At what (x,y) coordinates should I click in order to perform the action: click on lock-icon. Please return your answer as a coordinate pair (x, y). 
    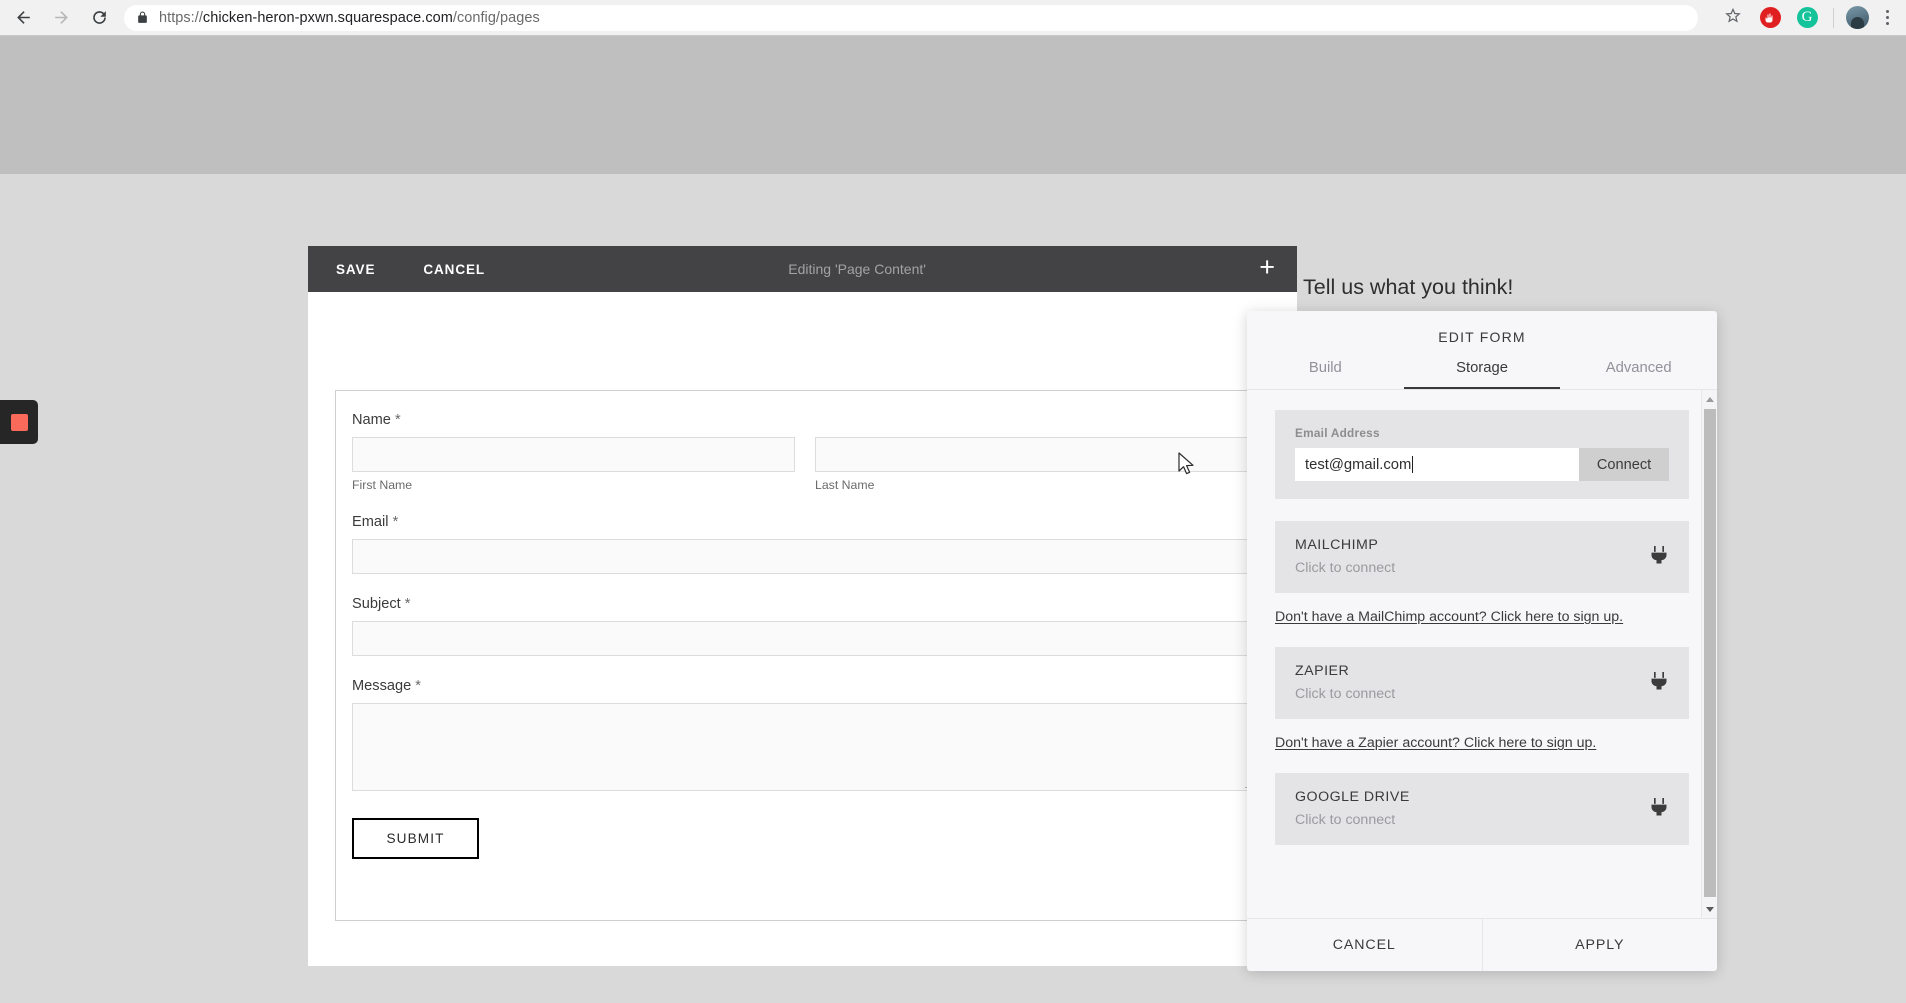
    Looking at the image, I should click on (142, 17).